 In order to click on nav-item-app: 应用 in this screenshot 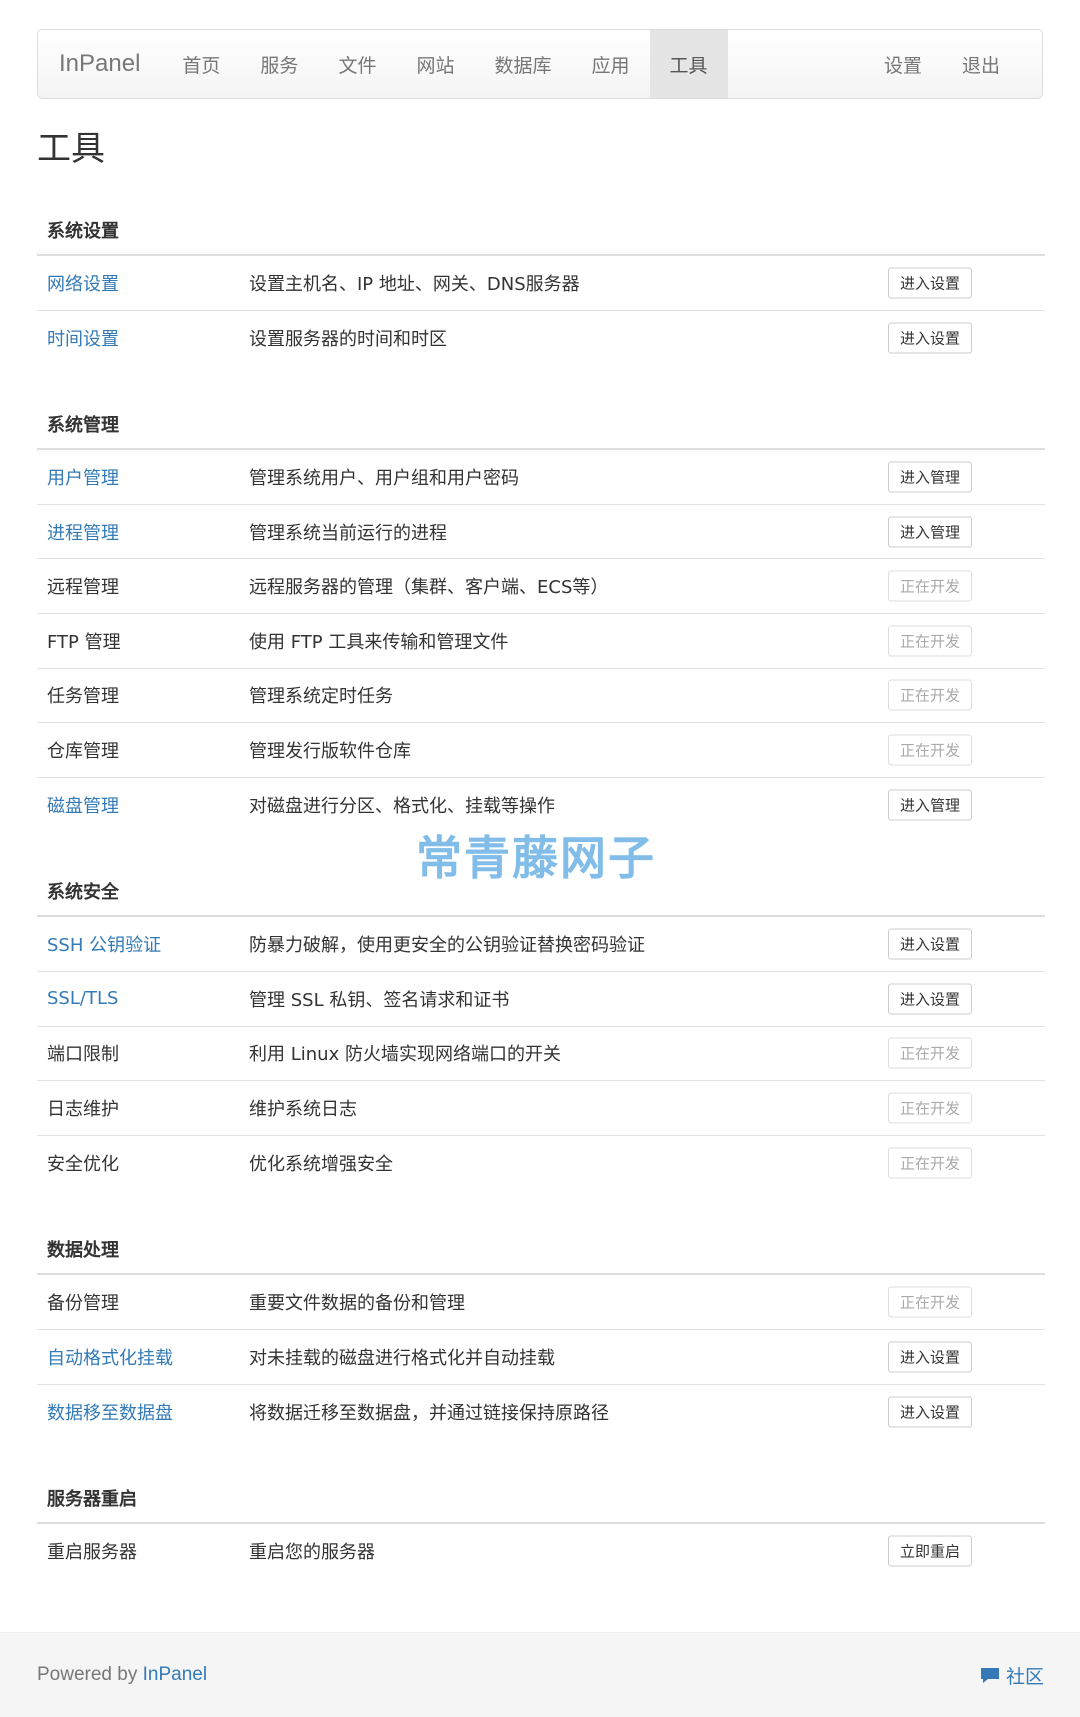, I will do `click(610, 64)`.